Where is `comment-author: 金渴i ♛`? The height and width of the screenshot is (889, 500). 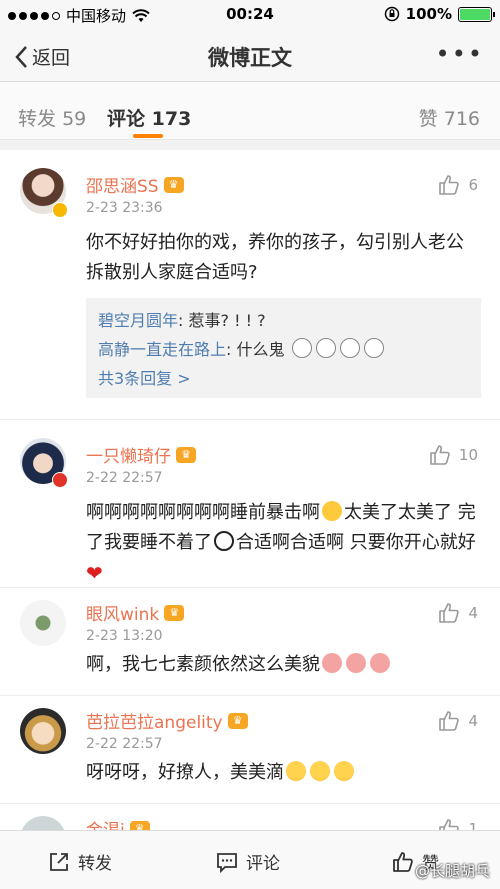
comment-author: 金渴i ♛ is located at coordinates (118, 823).